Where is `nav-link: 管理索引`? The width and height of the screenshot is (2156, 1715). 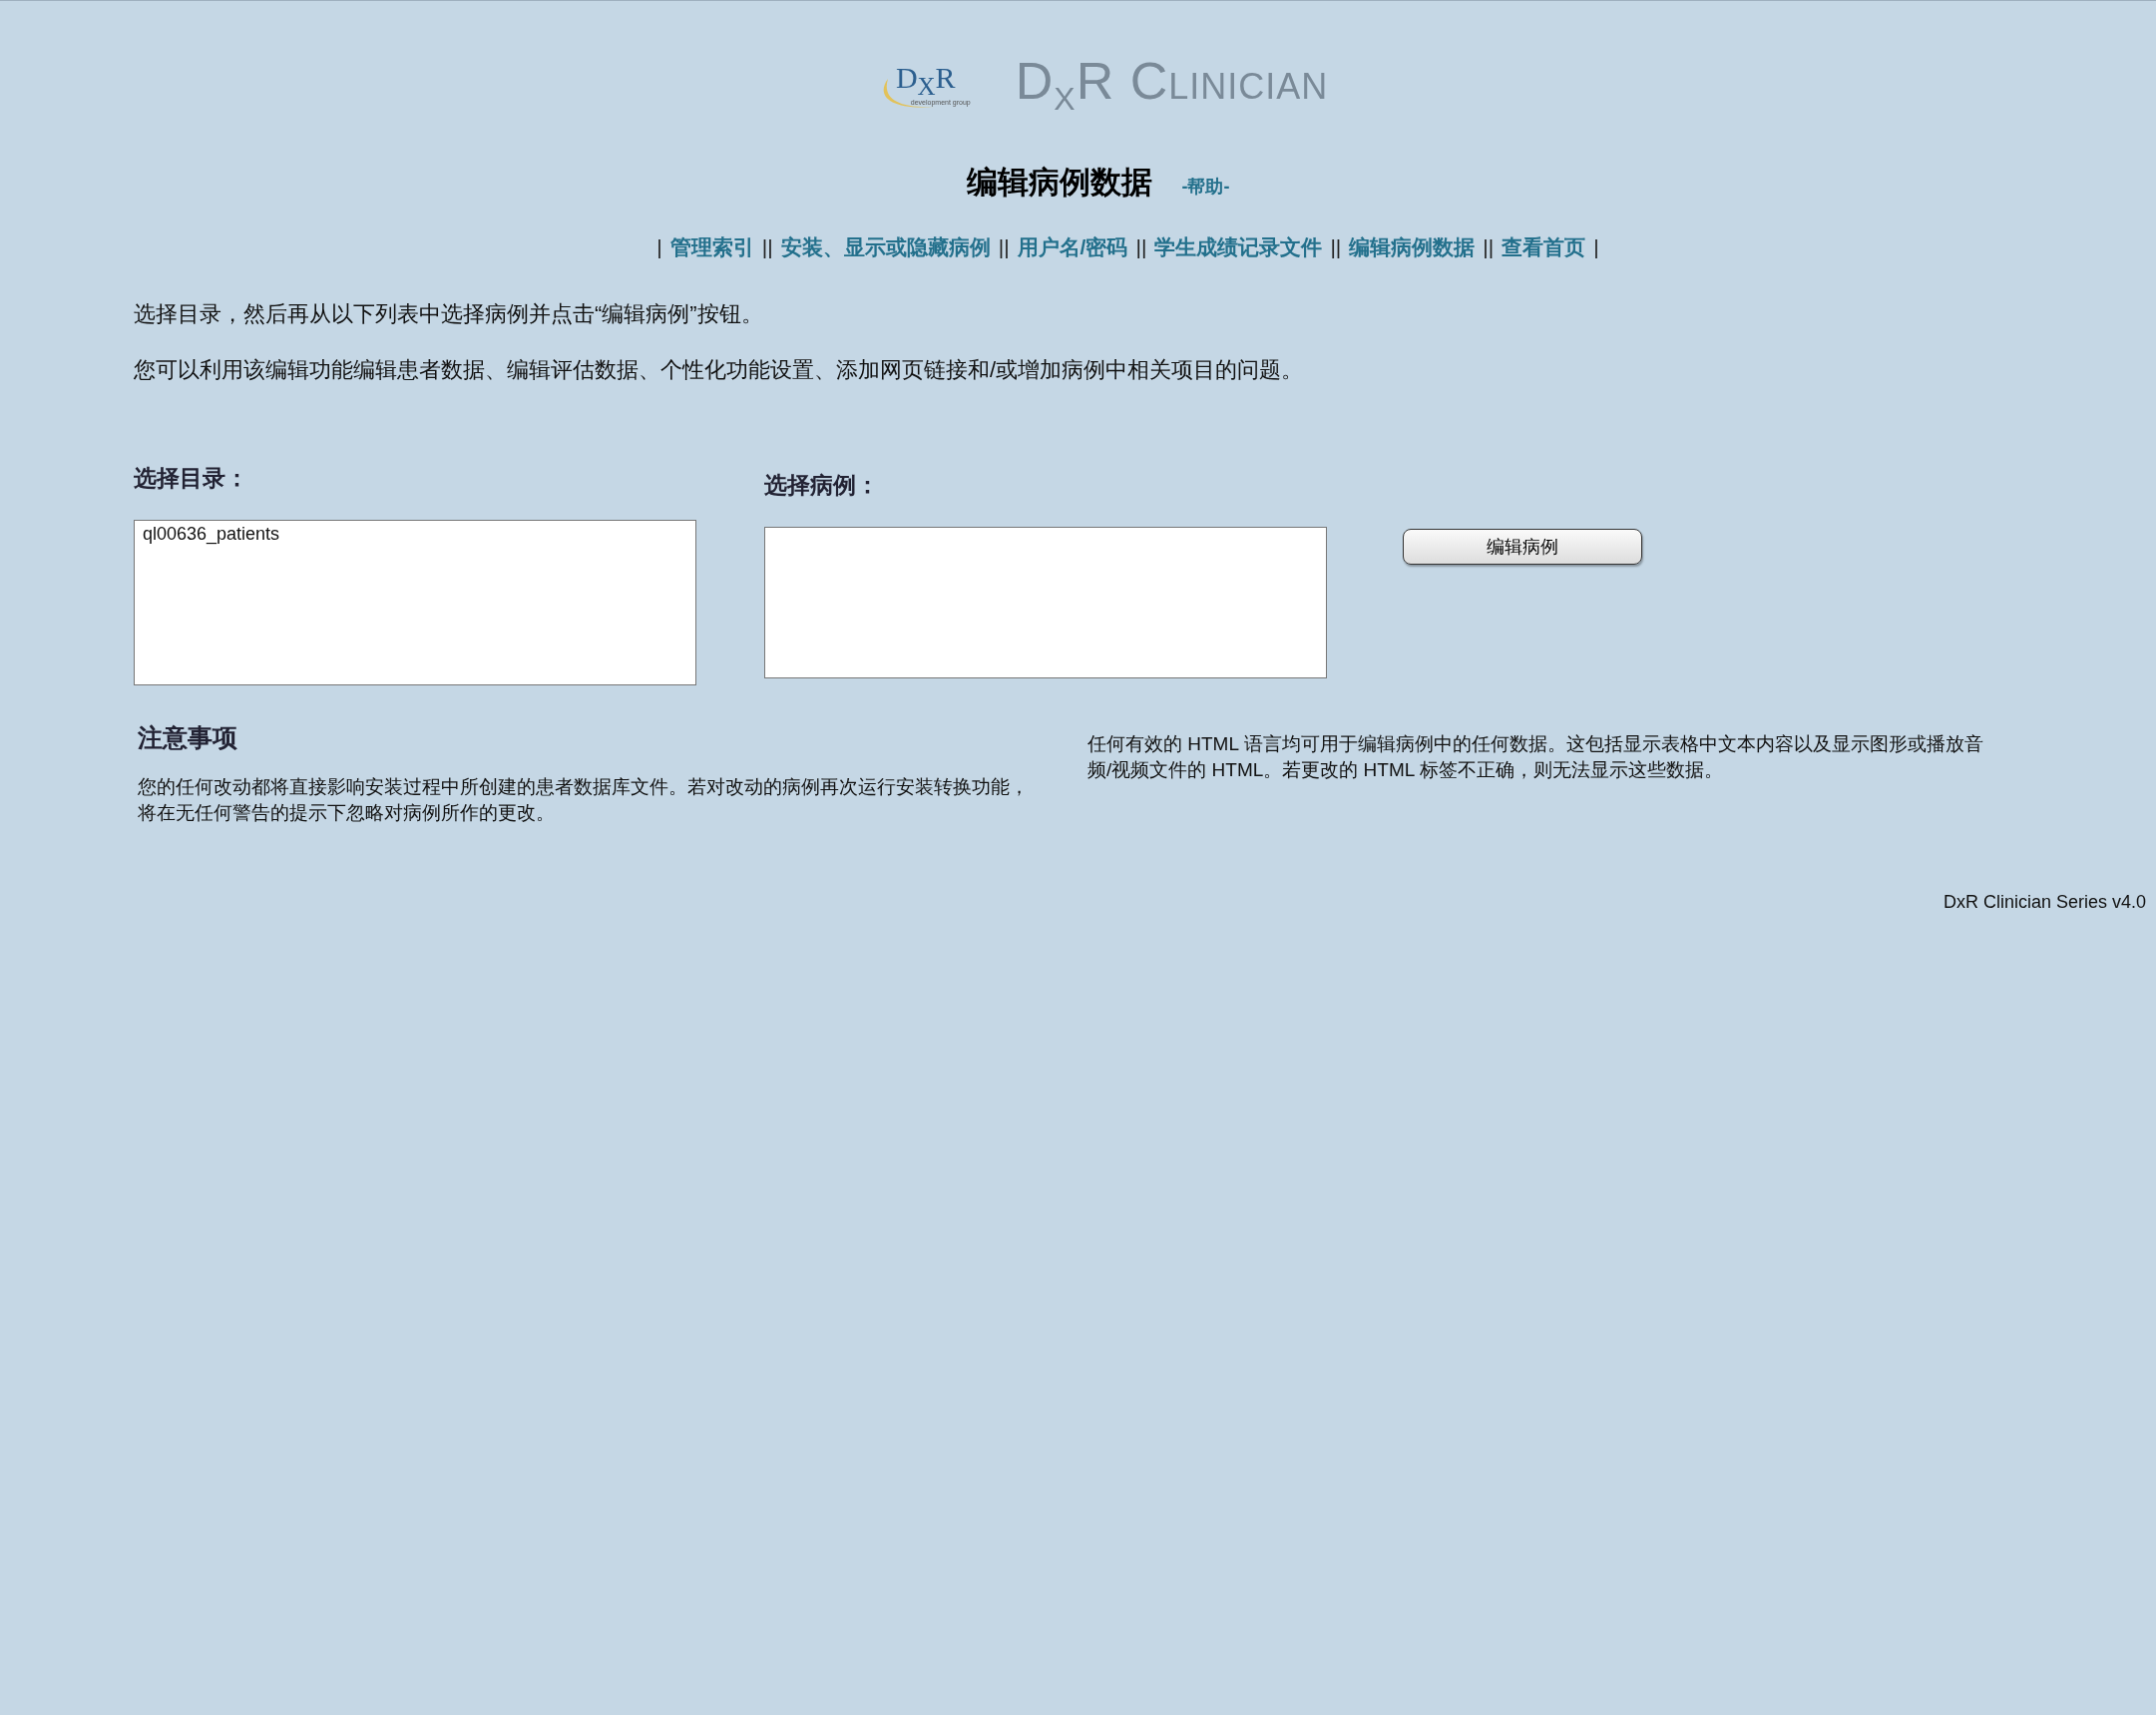 nav-link: 管理索引 is located at coordinates (711, 247).